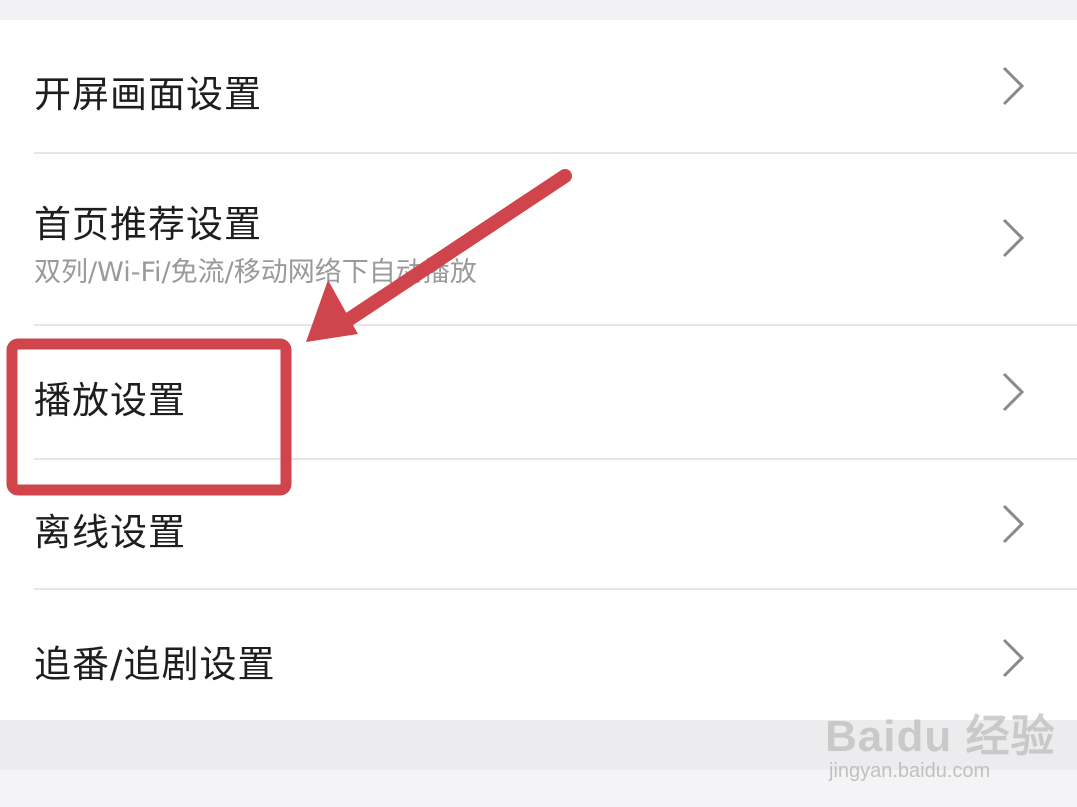 This screenshot has width=1077, height=807. Describe the element at coordinates (538, 788) in the screenshot. I see `bottom-area` at that location.